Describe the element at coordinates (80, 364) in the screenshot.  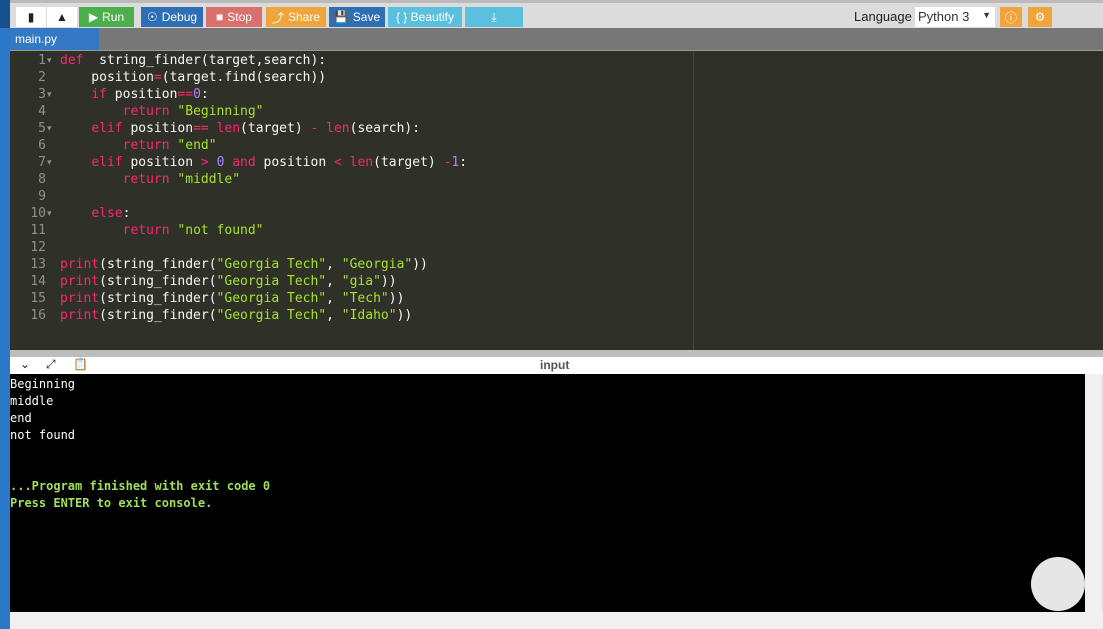
I see `clipboard-icon: 📋` at that location.